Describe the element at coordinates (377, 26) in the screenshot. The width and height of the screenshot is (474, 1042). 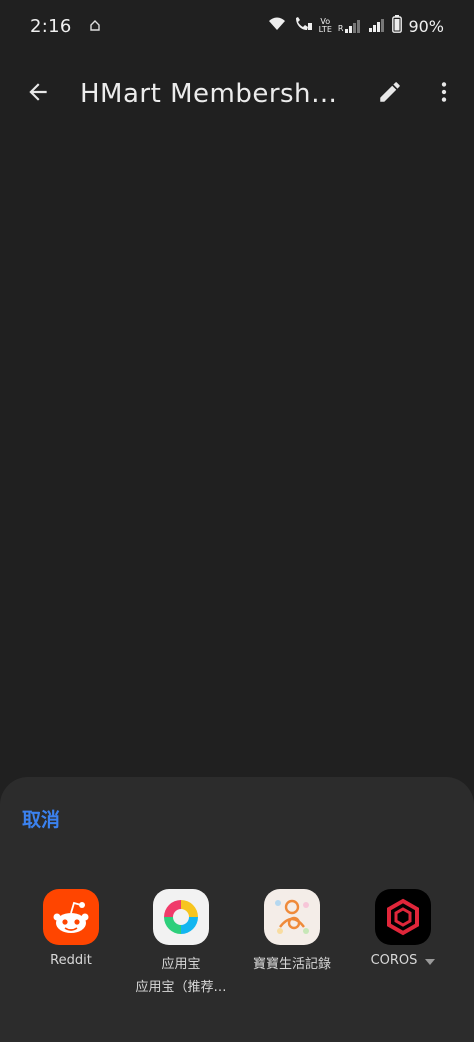
I see `signal-2-icon` at that location.